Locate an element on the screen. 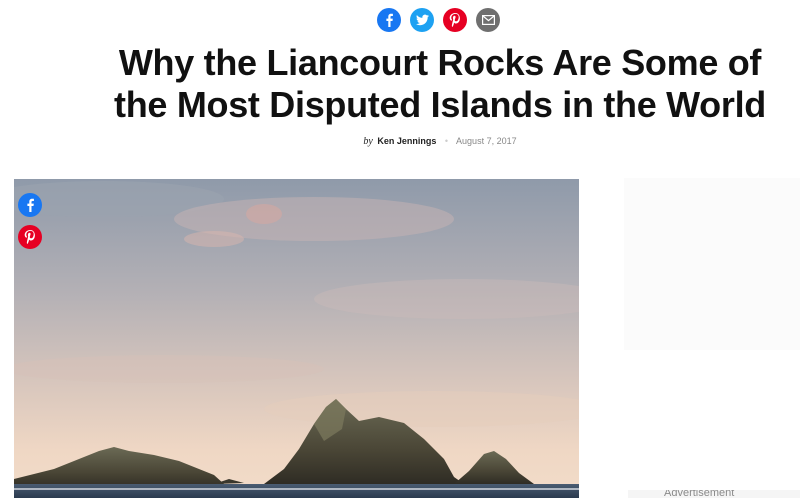 The width and height of the screenshot is (800, 498). share-bar-side is located at coordinates (30, 221).